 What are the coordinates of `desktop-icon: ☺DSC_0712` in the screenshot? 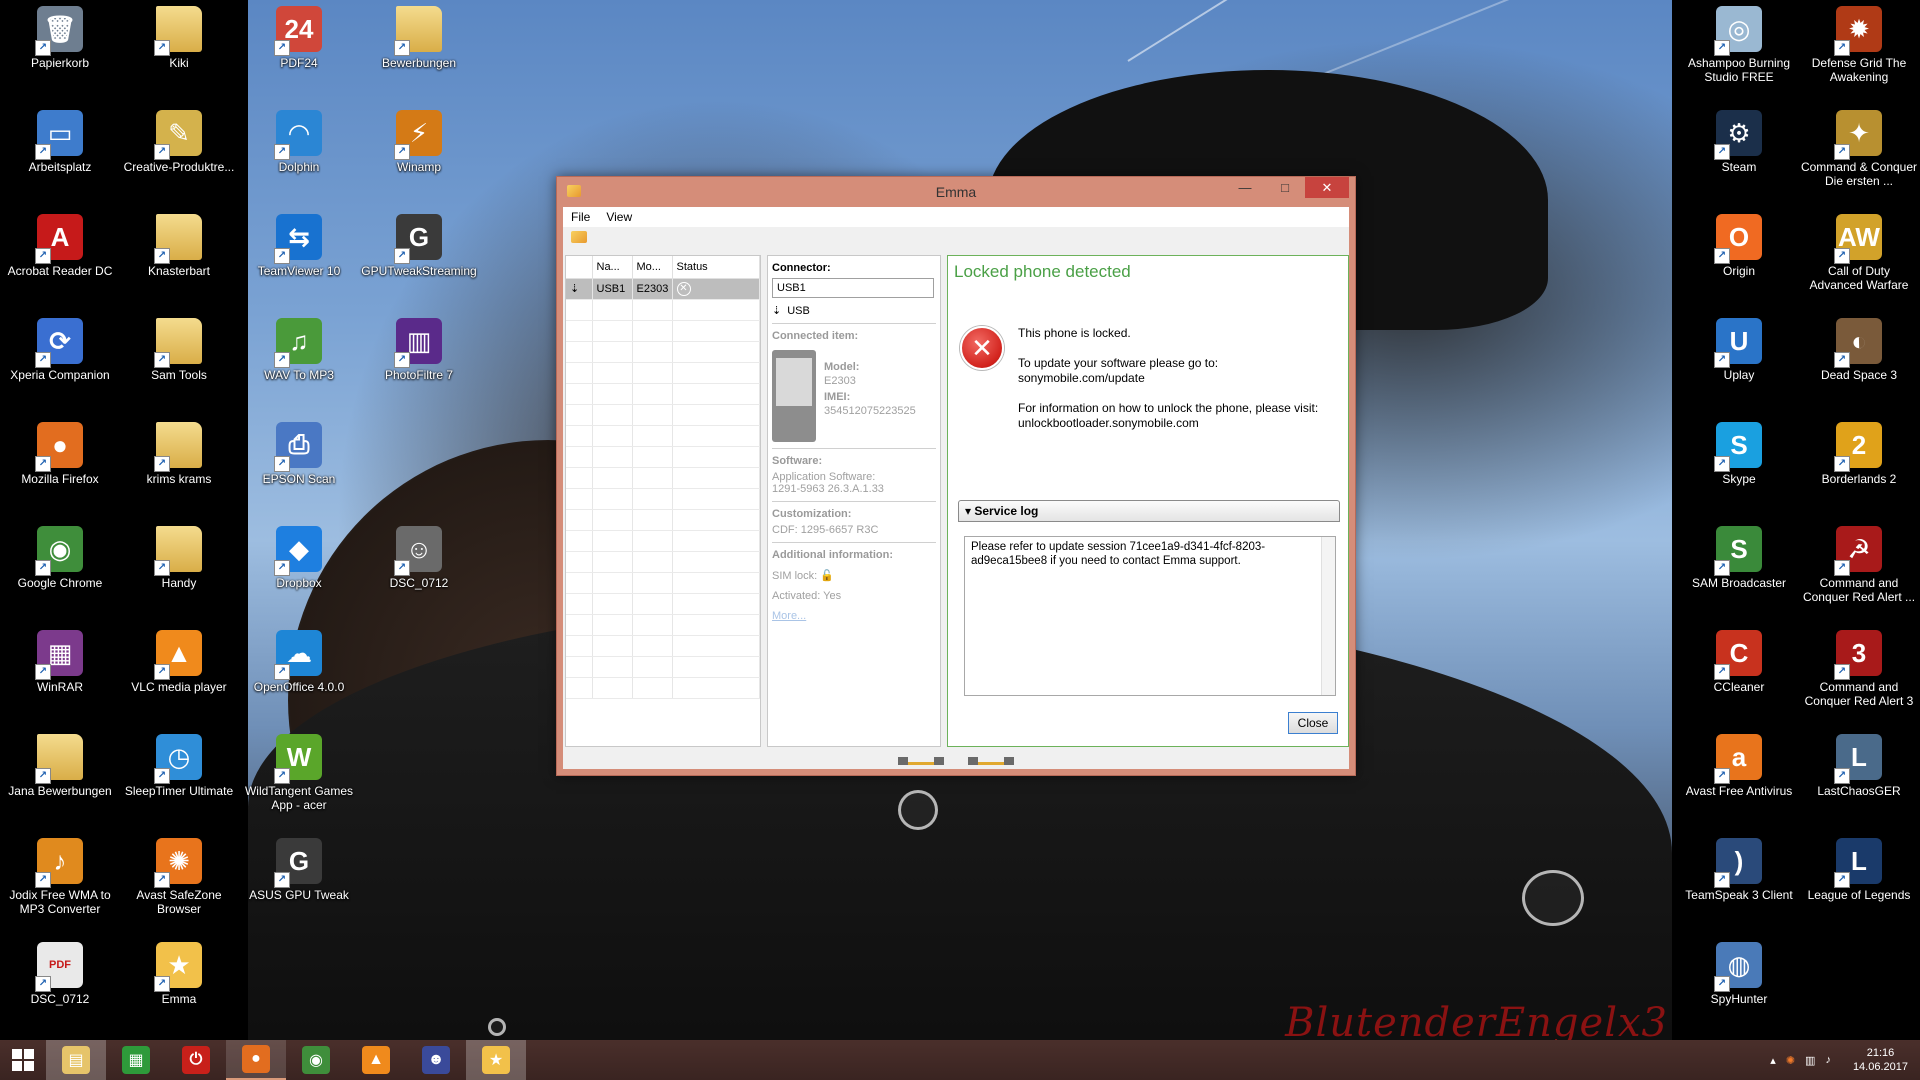 It's located at (419, 575).